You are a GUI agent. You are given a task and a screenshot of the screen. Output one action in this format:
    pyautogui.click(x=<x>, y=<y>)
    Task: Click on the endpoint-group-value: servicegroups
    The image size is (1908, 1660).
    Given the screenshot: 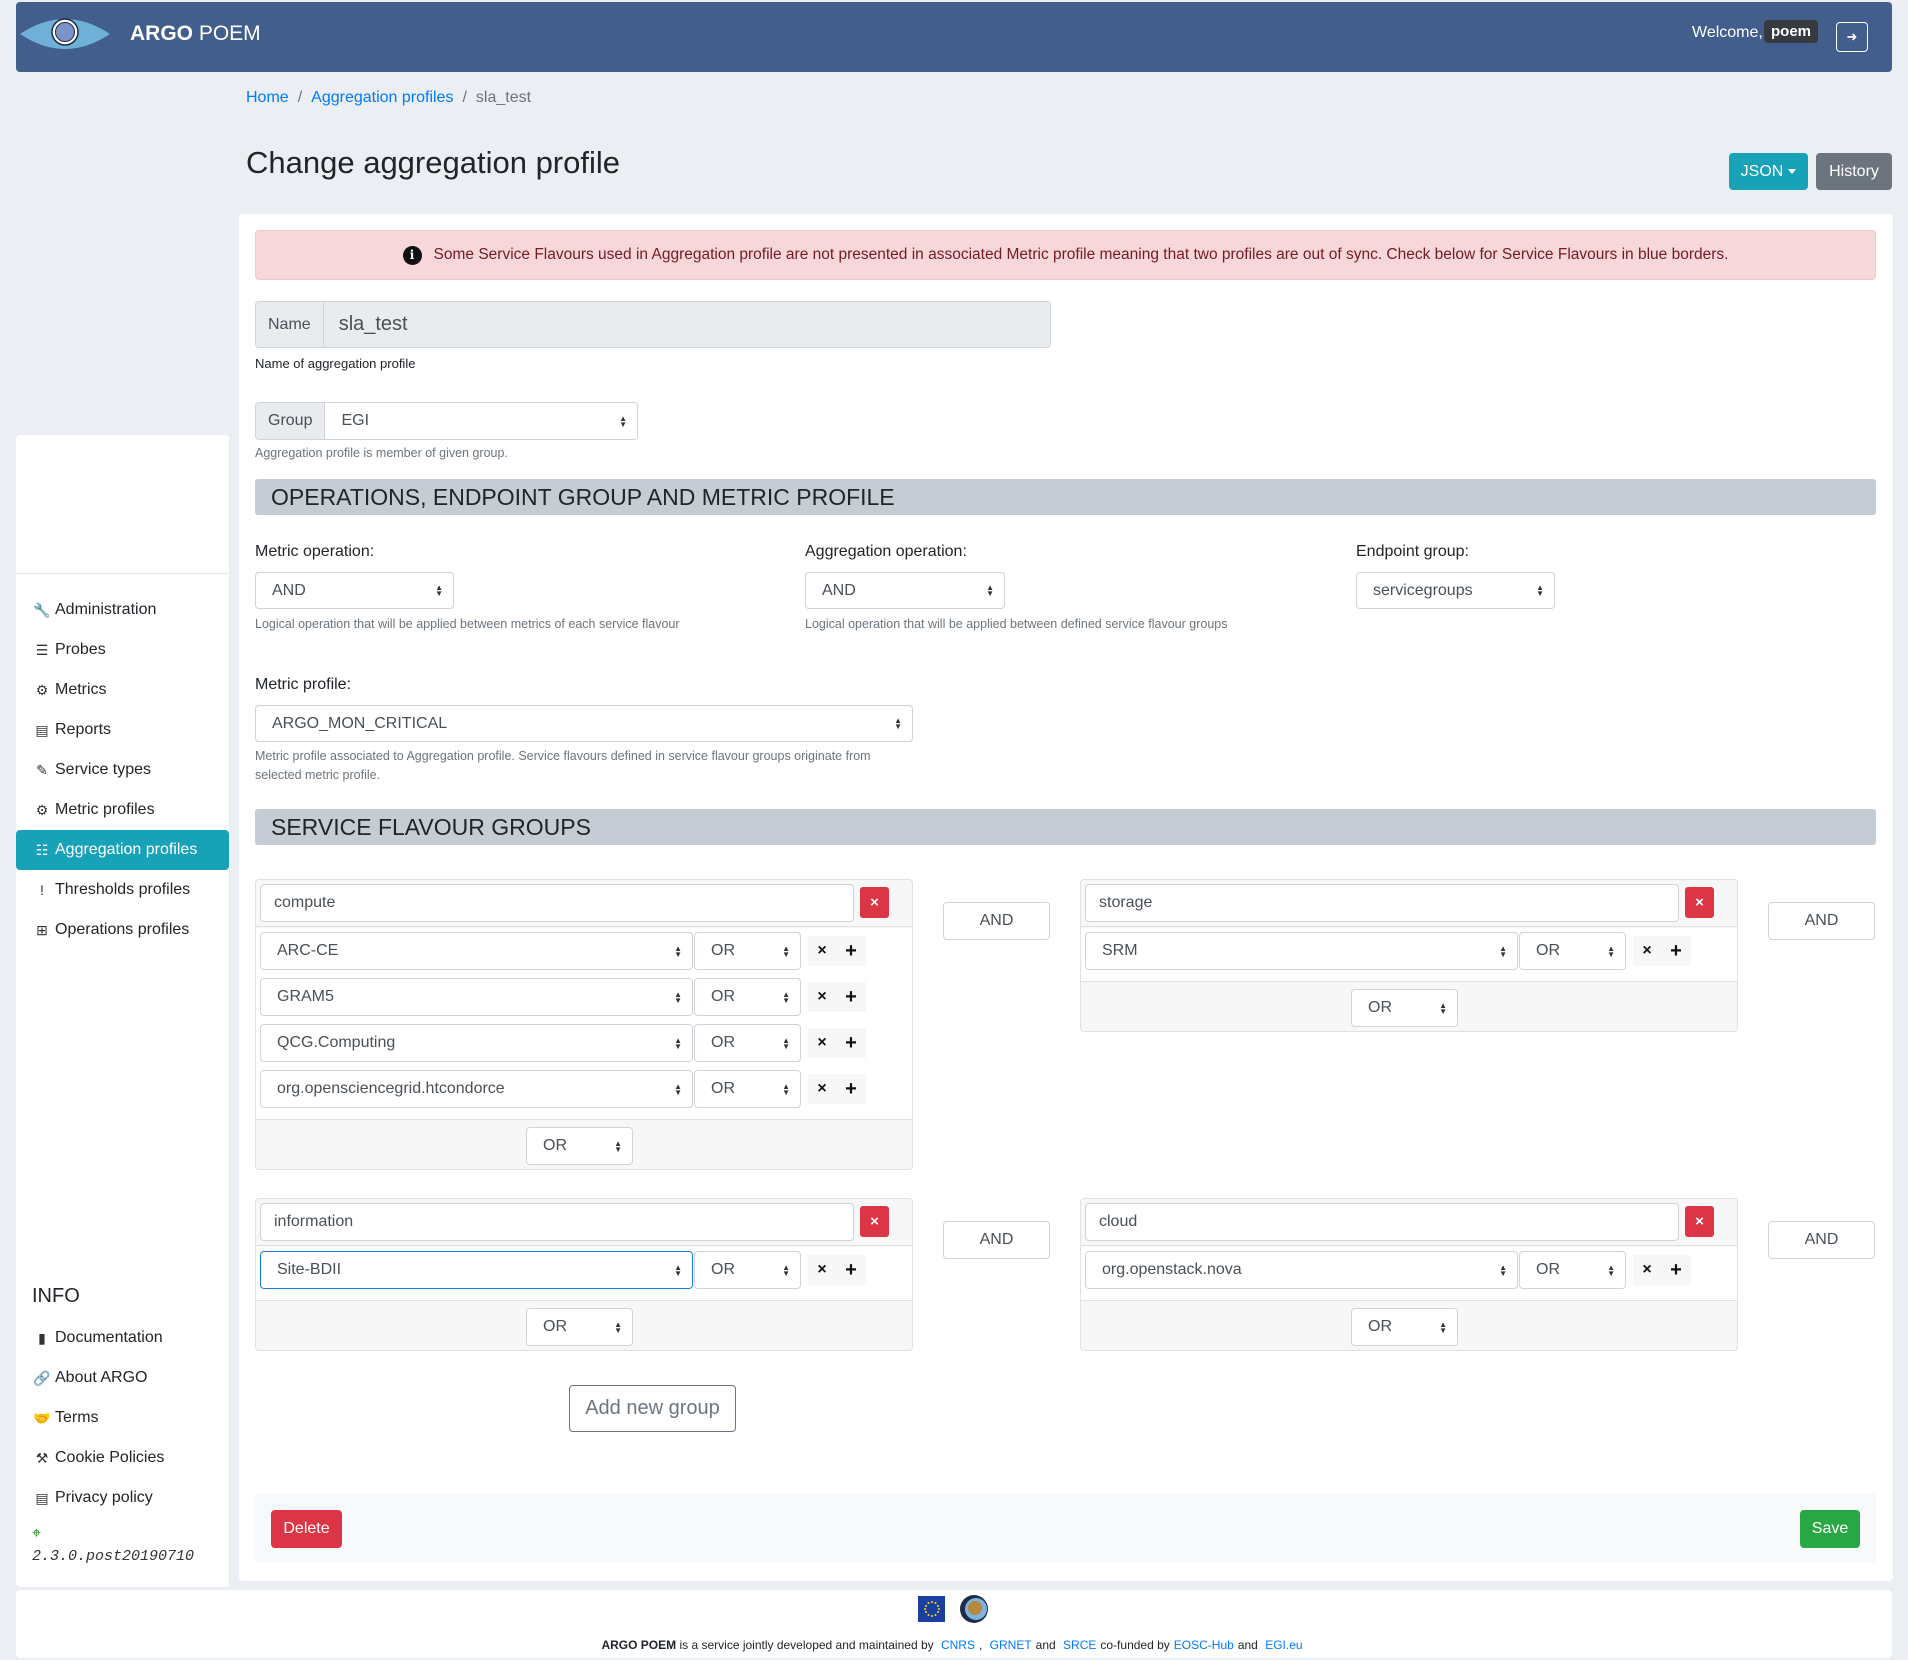 What is the action you would take?
    pyautogui.click(x=1423, y=590)
    